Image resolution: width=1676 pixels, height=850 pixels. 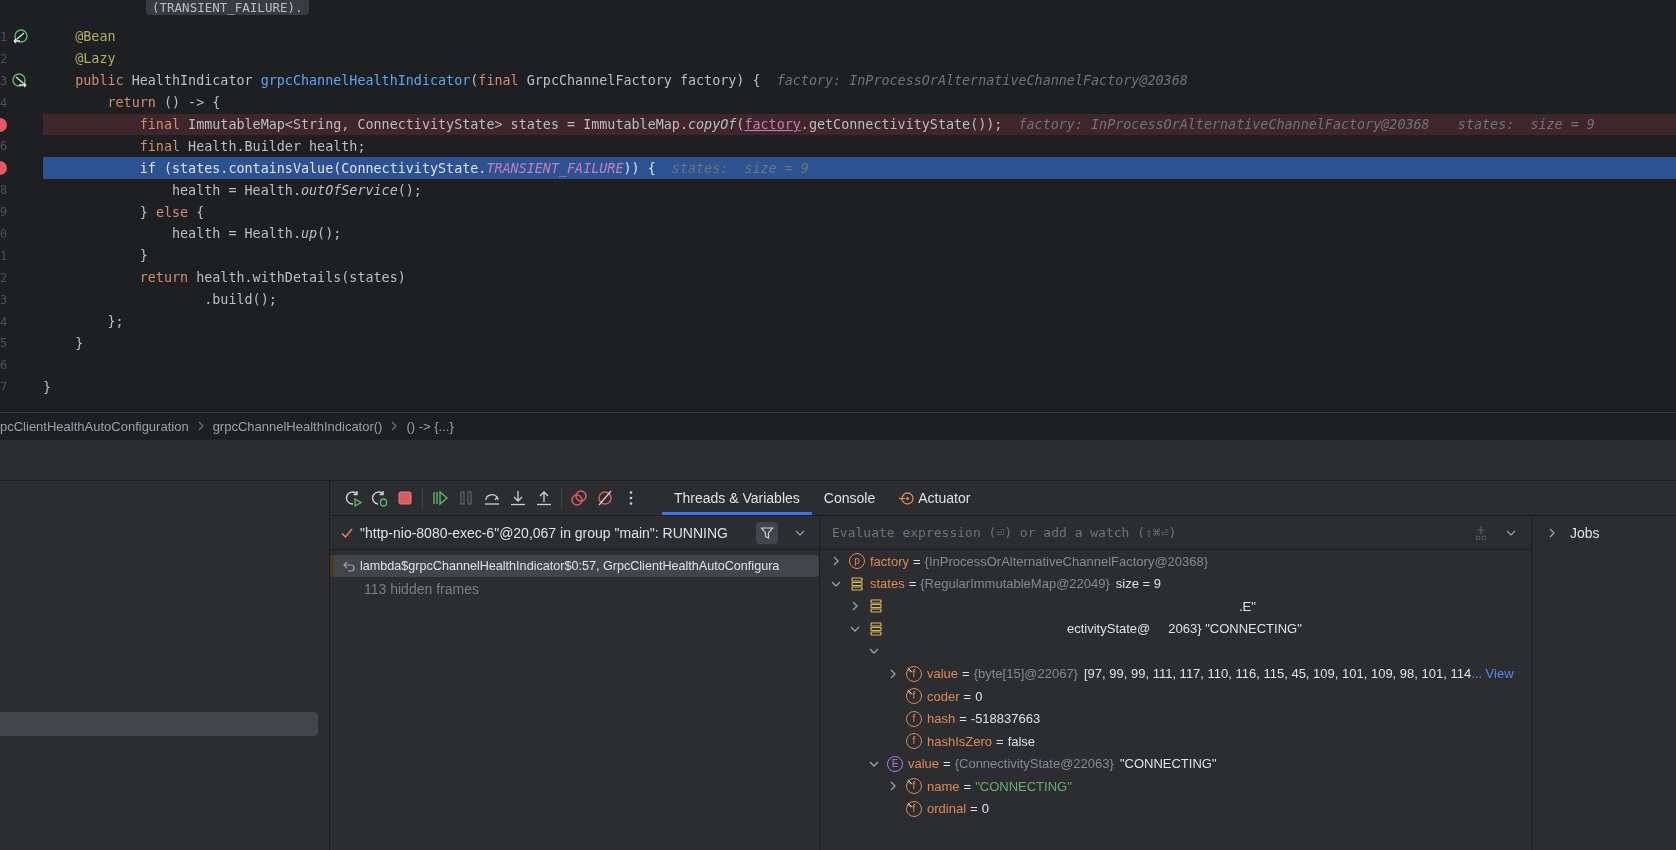 I want to click on tooltip: (TRANSIENT_FAILURE)., so click(x=227, y=7).